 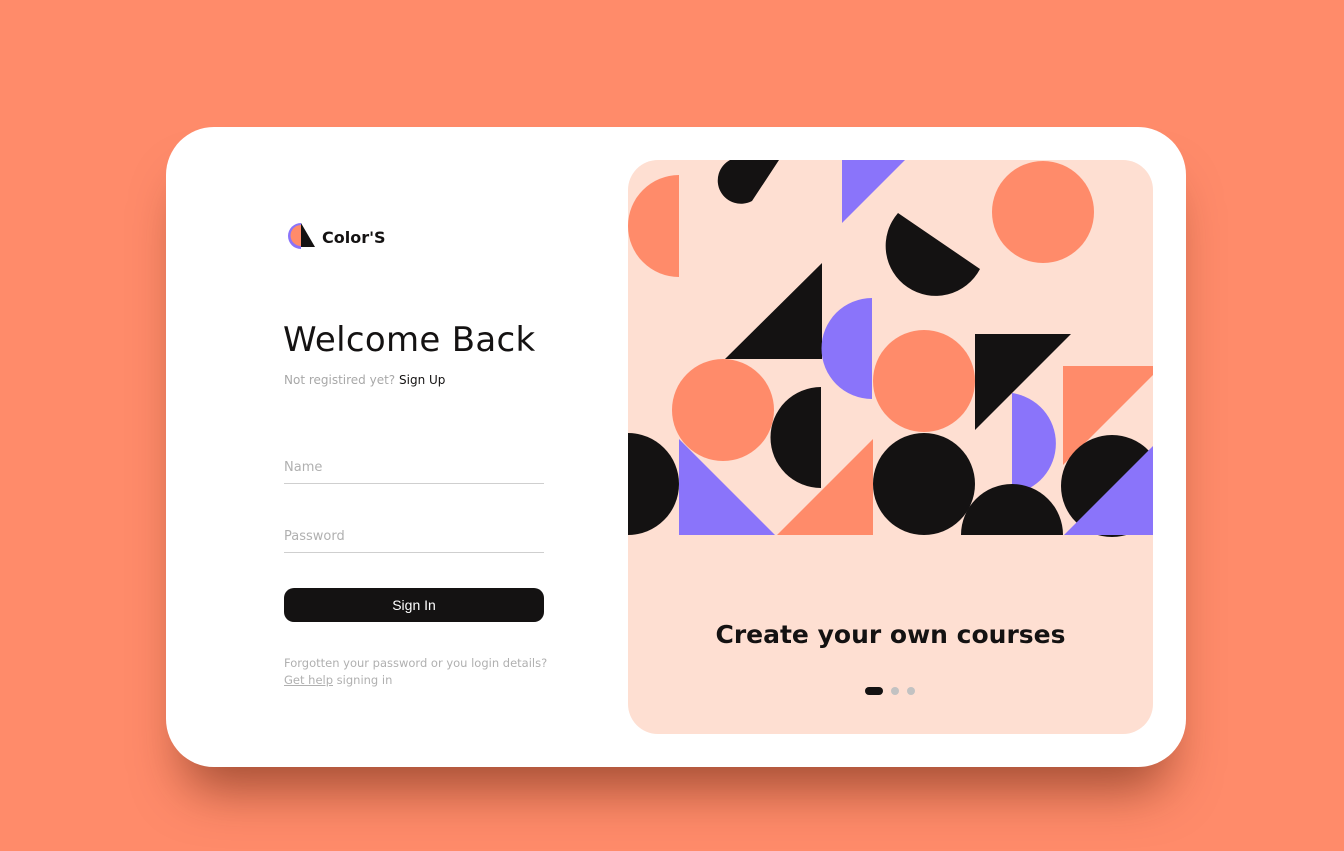 I want to click on sign-in-button: Sign In, so click(x=414, y=605).